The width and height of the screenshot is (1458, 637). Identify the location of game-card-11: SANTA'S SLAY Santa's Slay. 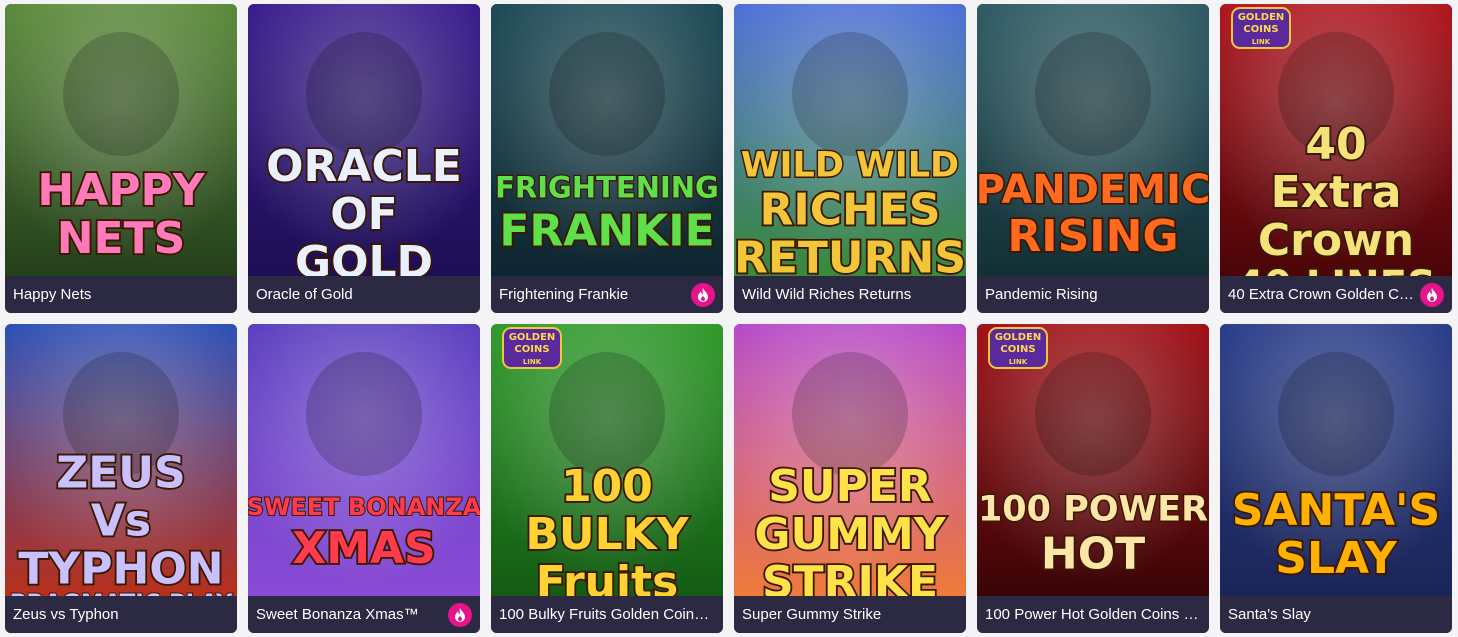
(1336, 478).